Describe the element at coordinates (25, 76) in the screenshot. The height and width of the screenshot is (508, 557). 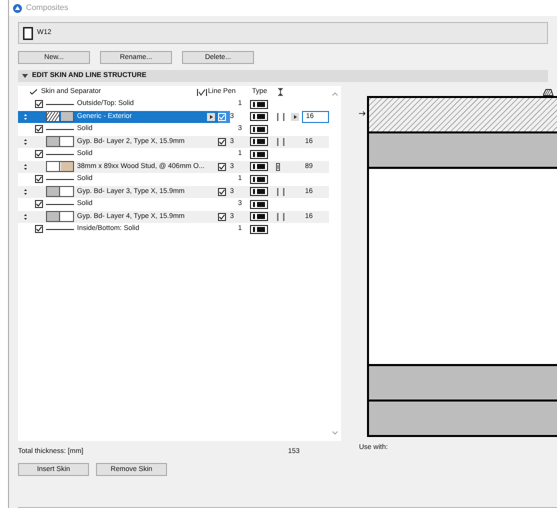
I see `collapse-caret-icon` at that location.